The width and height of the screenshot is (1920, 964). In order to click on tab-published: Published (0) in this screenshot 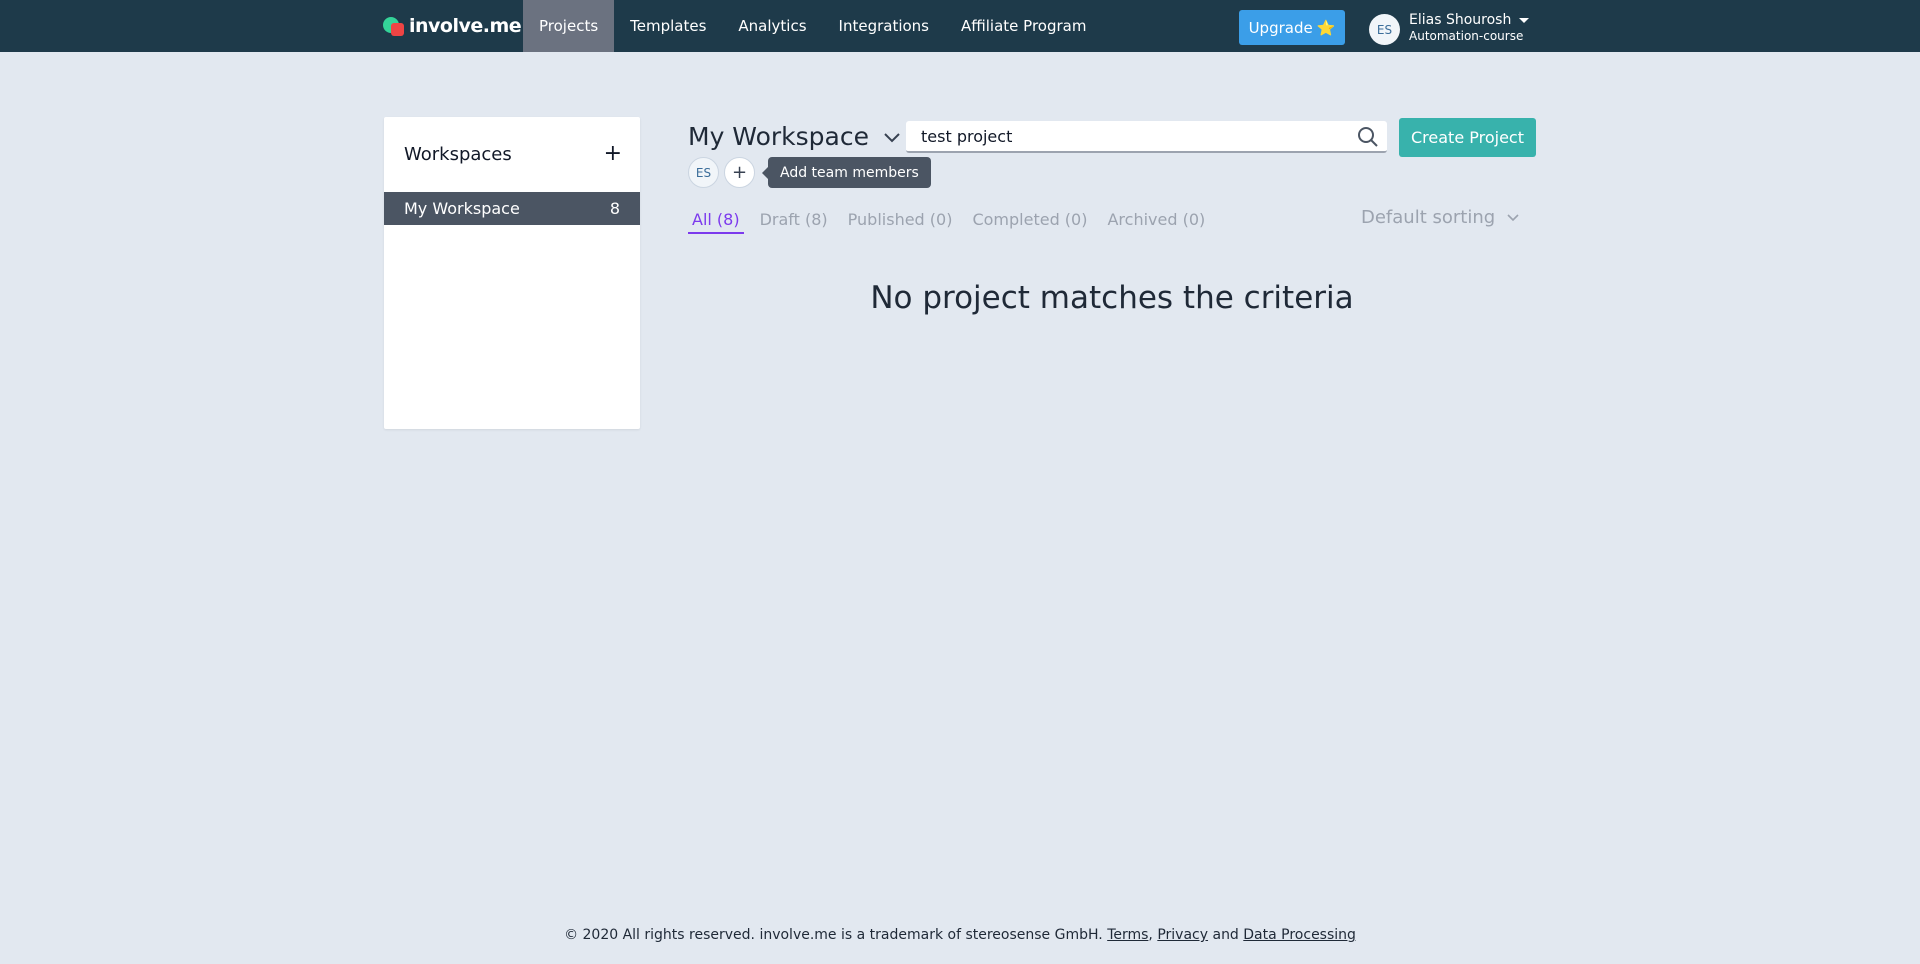, I will do `click(900, 221)`.